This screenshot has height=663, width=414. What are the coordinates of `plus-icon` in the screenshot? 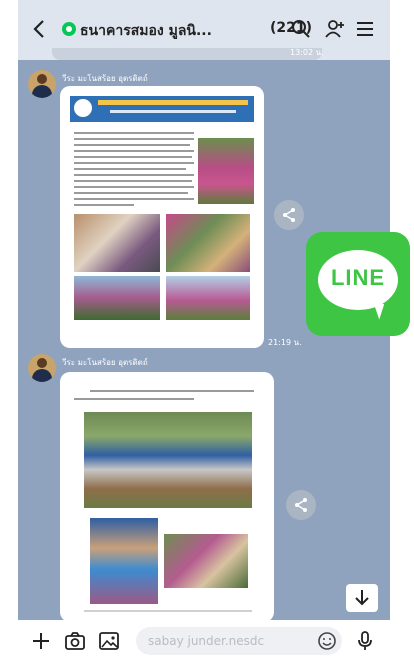 It's located at (41, 641).